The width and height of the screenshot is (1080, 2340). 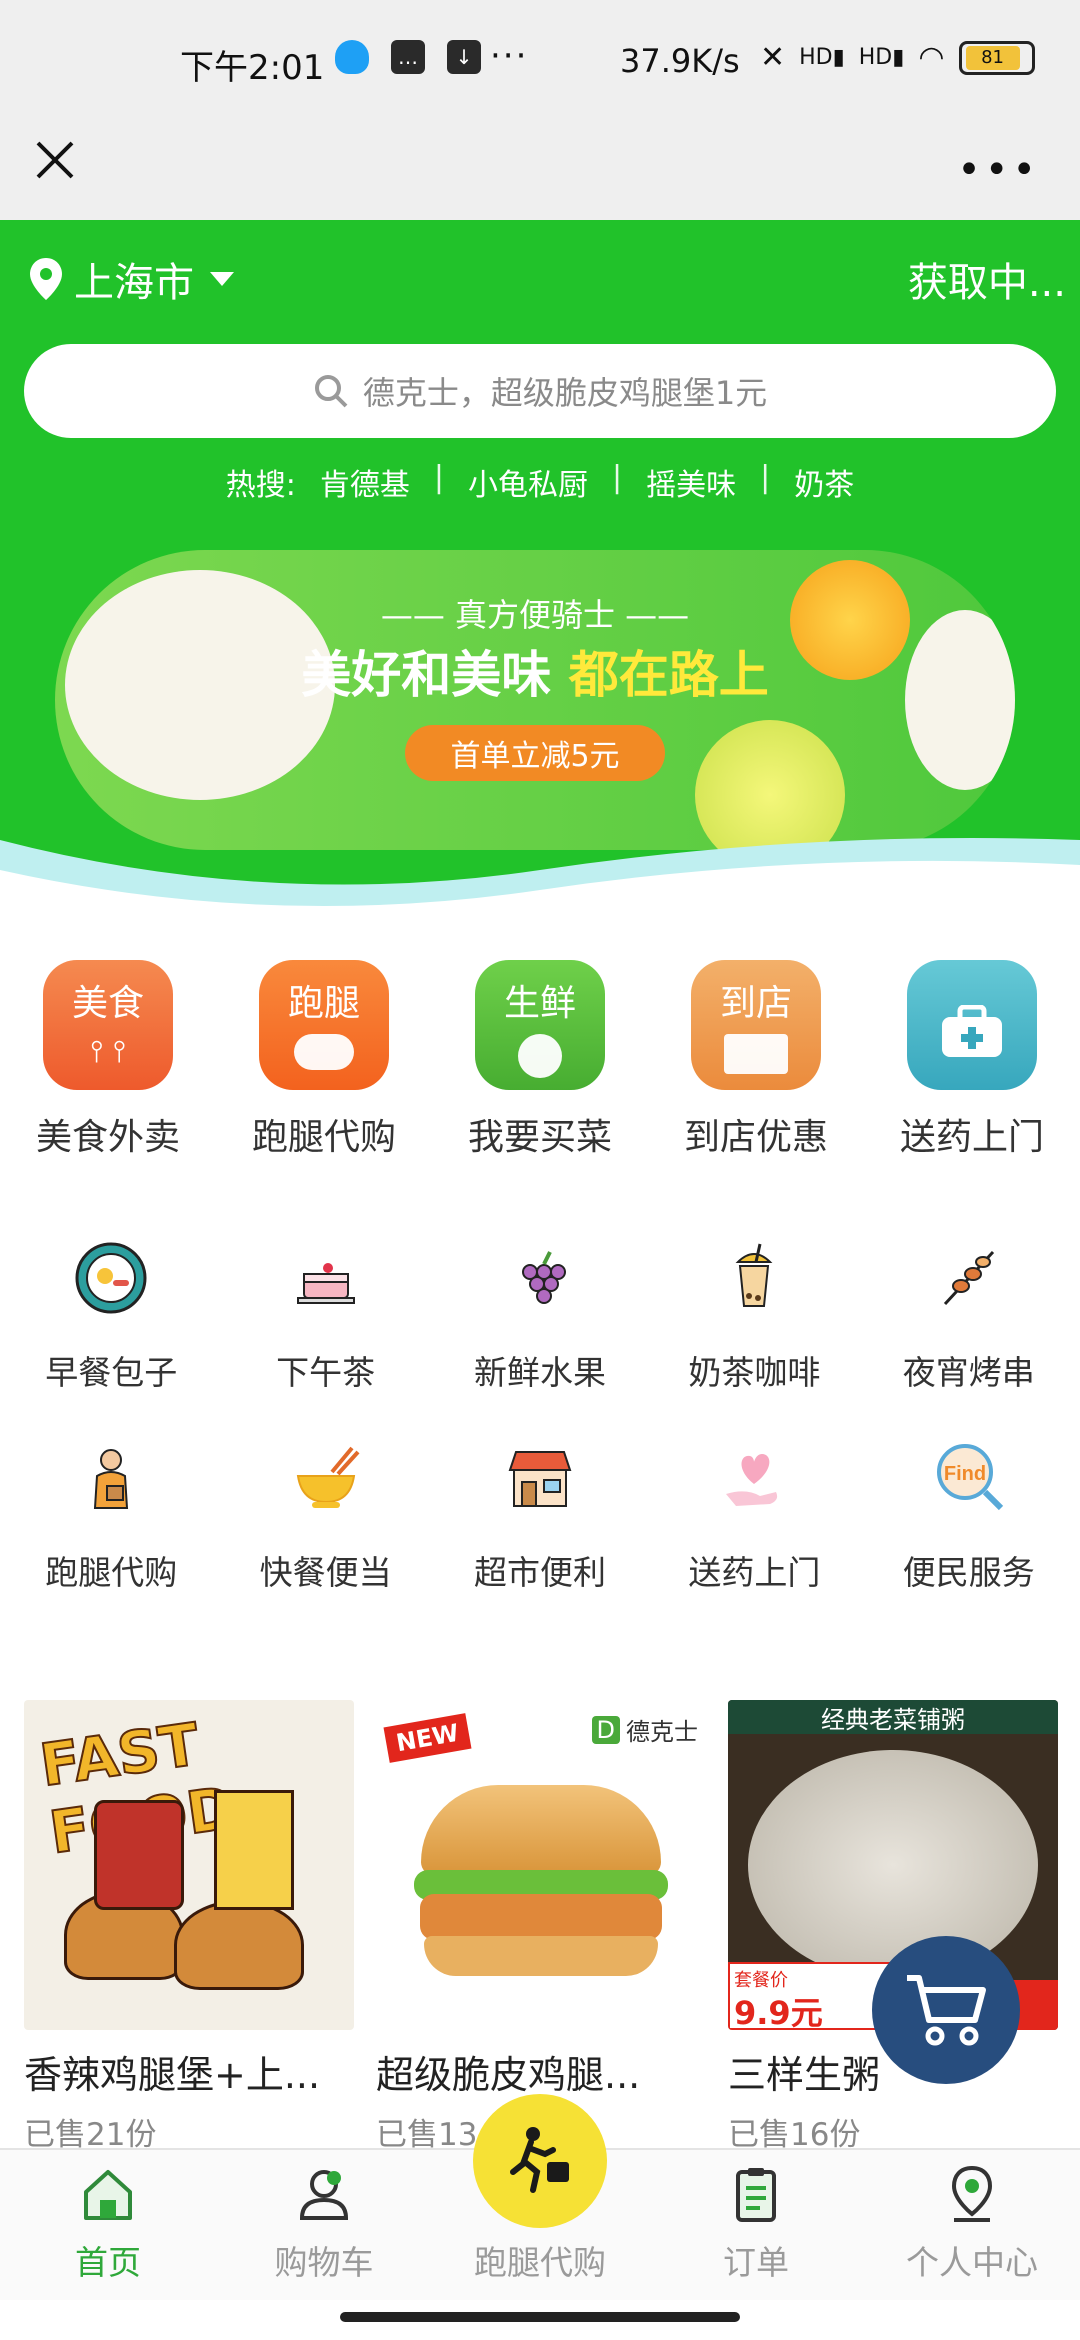 I want to click on category-label: 跑腿代购, so click(x=323, y=1137).